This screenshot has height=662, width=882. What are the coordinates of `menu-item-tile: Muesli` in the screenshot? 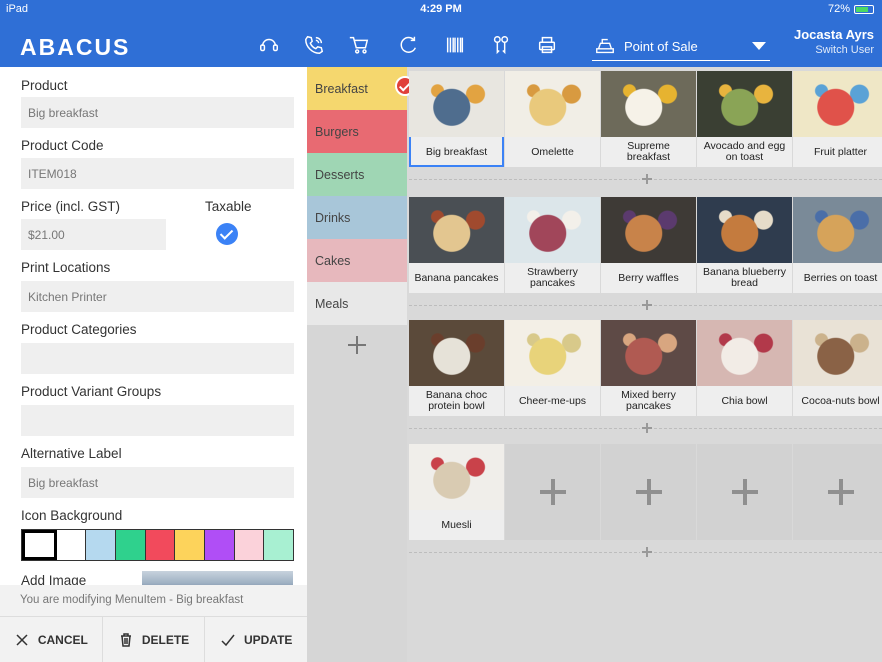 It's located at (456, 492).